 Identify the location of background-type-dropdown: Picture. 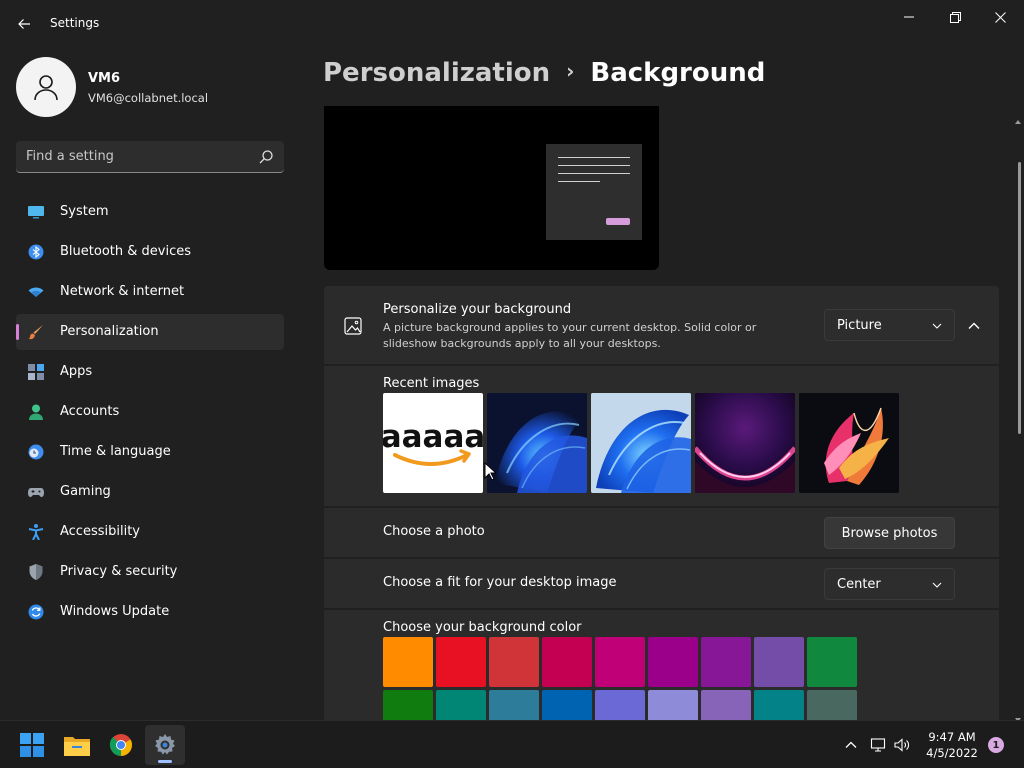
(889, 325).